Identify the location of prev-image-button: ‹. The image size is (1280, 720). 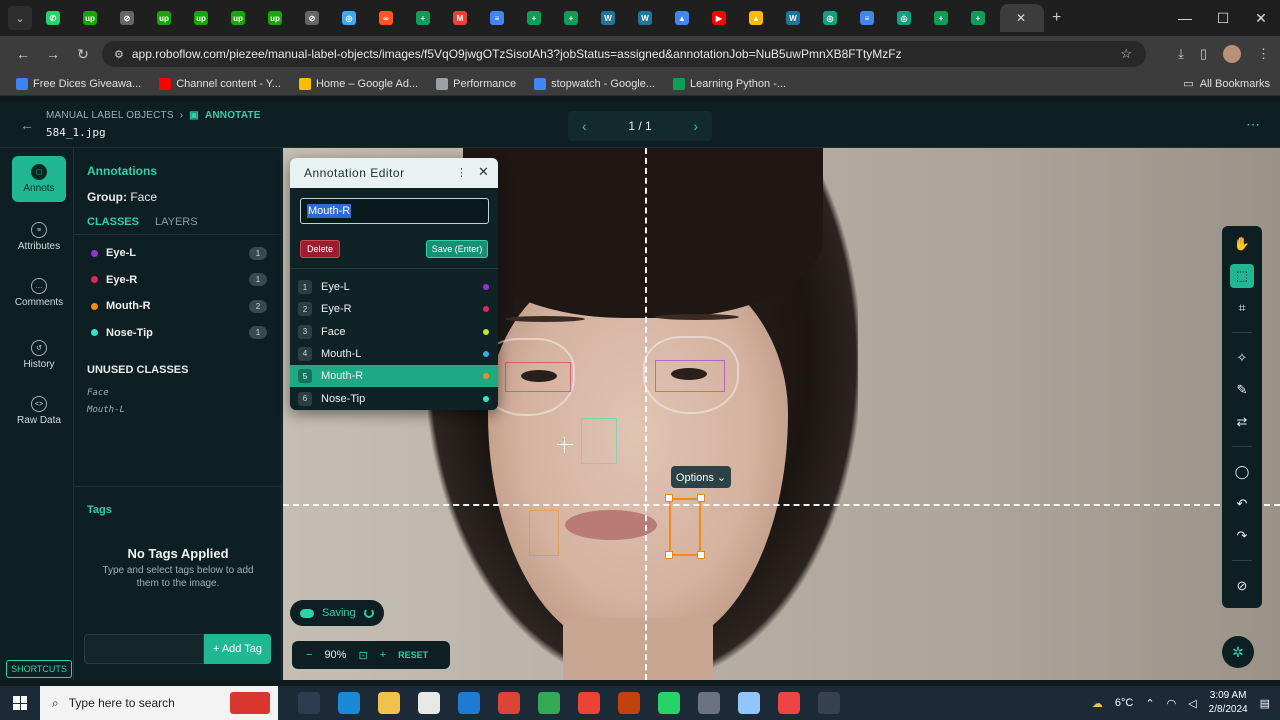
(584, 126).